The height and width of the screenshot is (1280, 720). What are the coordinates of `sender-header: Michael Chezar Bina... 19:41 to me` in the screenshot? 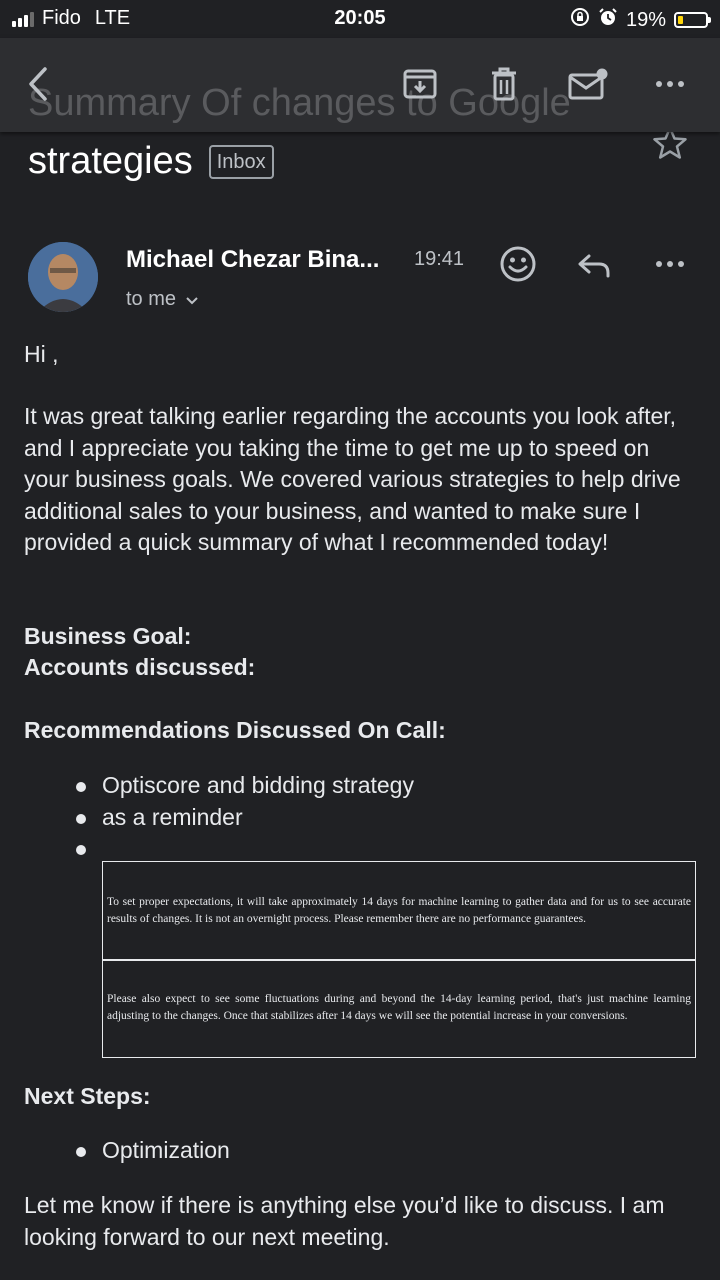 It's located at (363, 282).